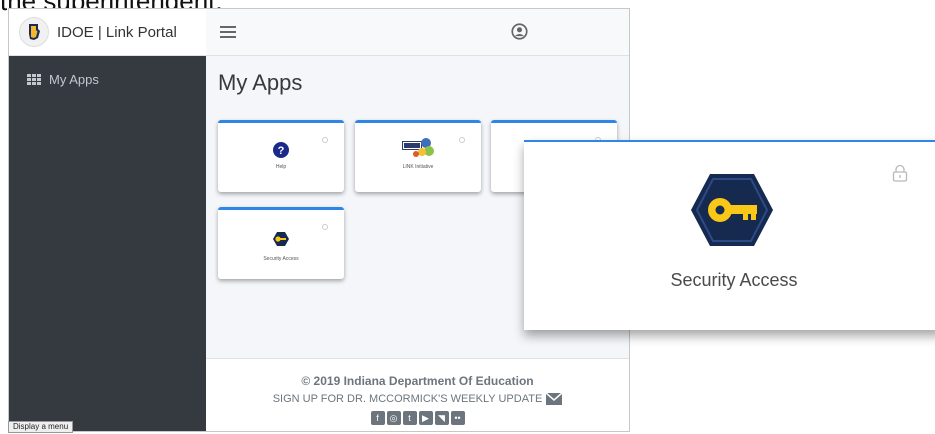 This screenshot has width=935, height=434. I want to click on instagram-icon: ◎, so click(393, 418).